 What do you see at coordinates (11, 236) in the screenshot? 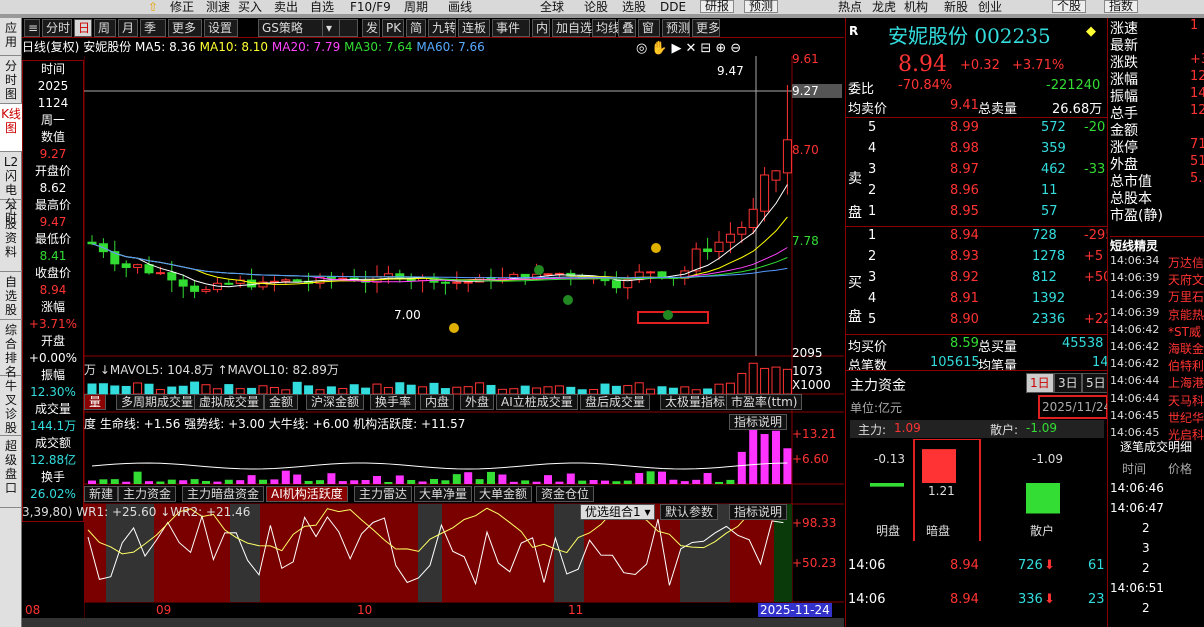
I see `nav-item: 个股资料` at bounding box center [11, 236].